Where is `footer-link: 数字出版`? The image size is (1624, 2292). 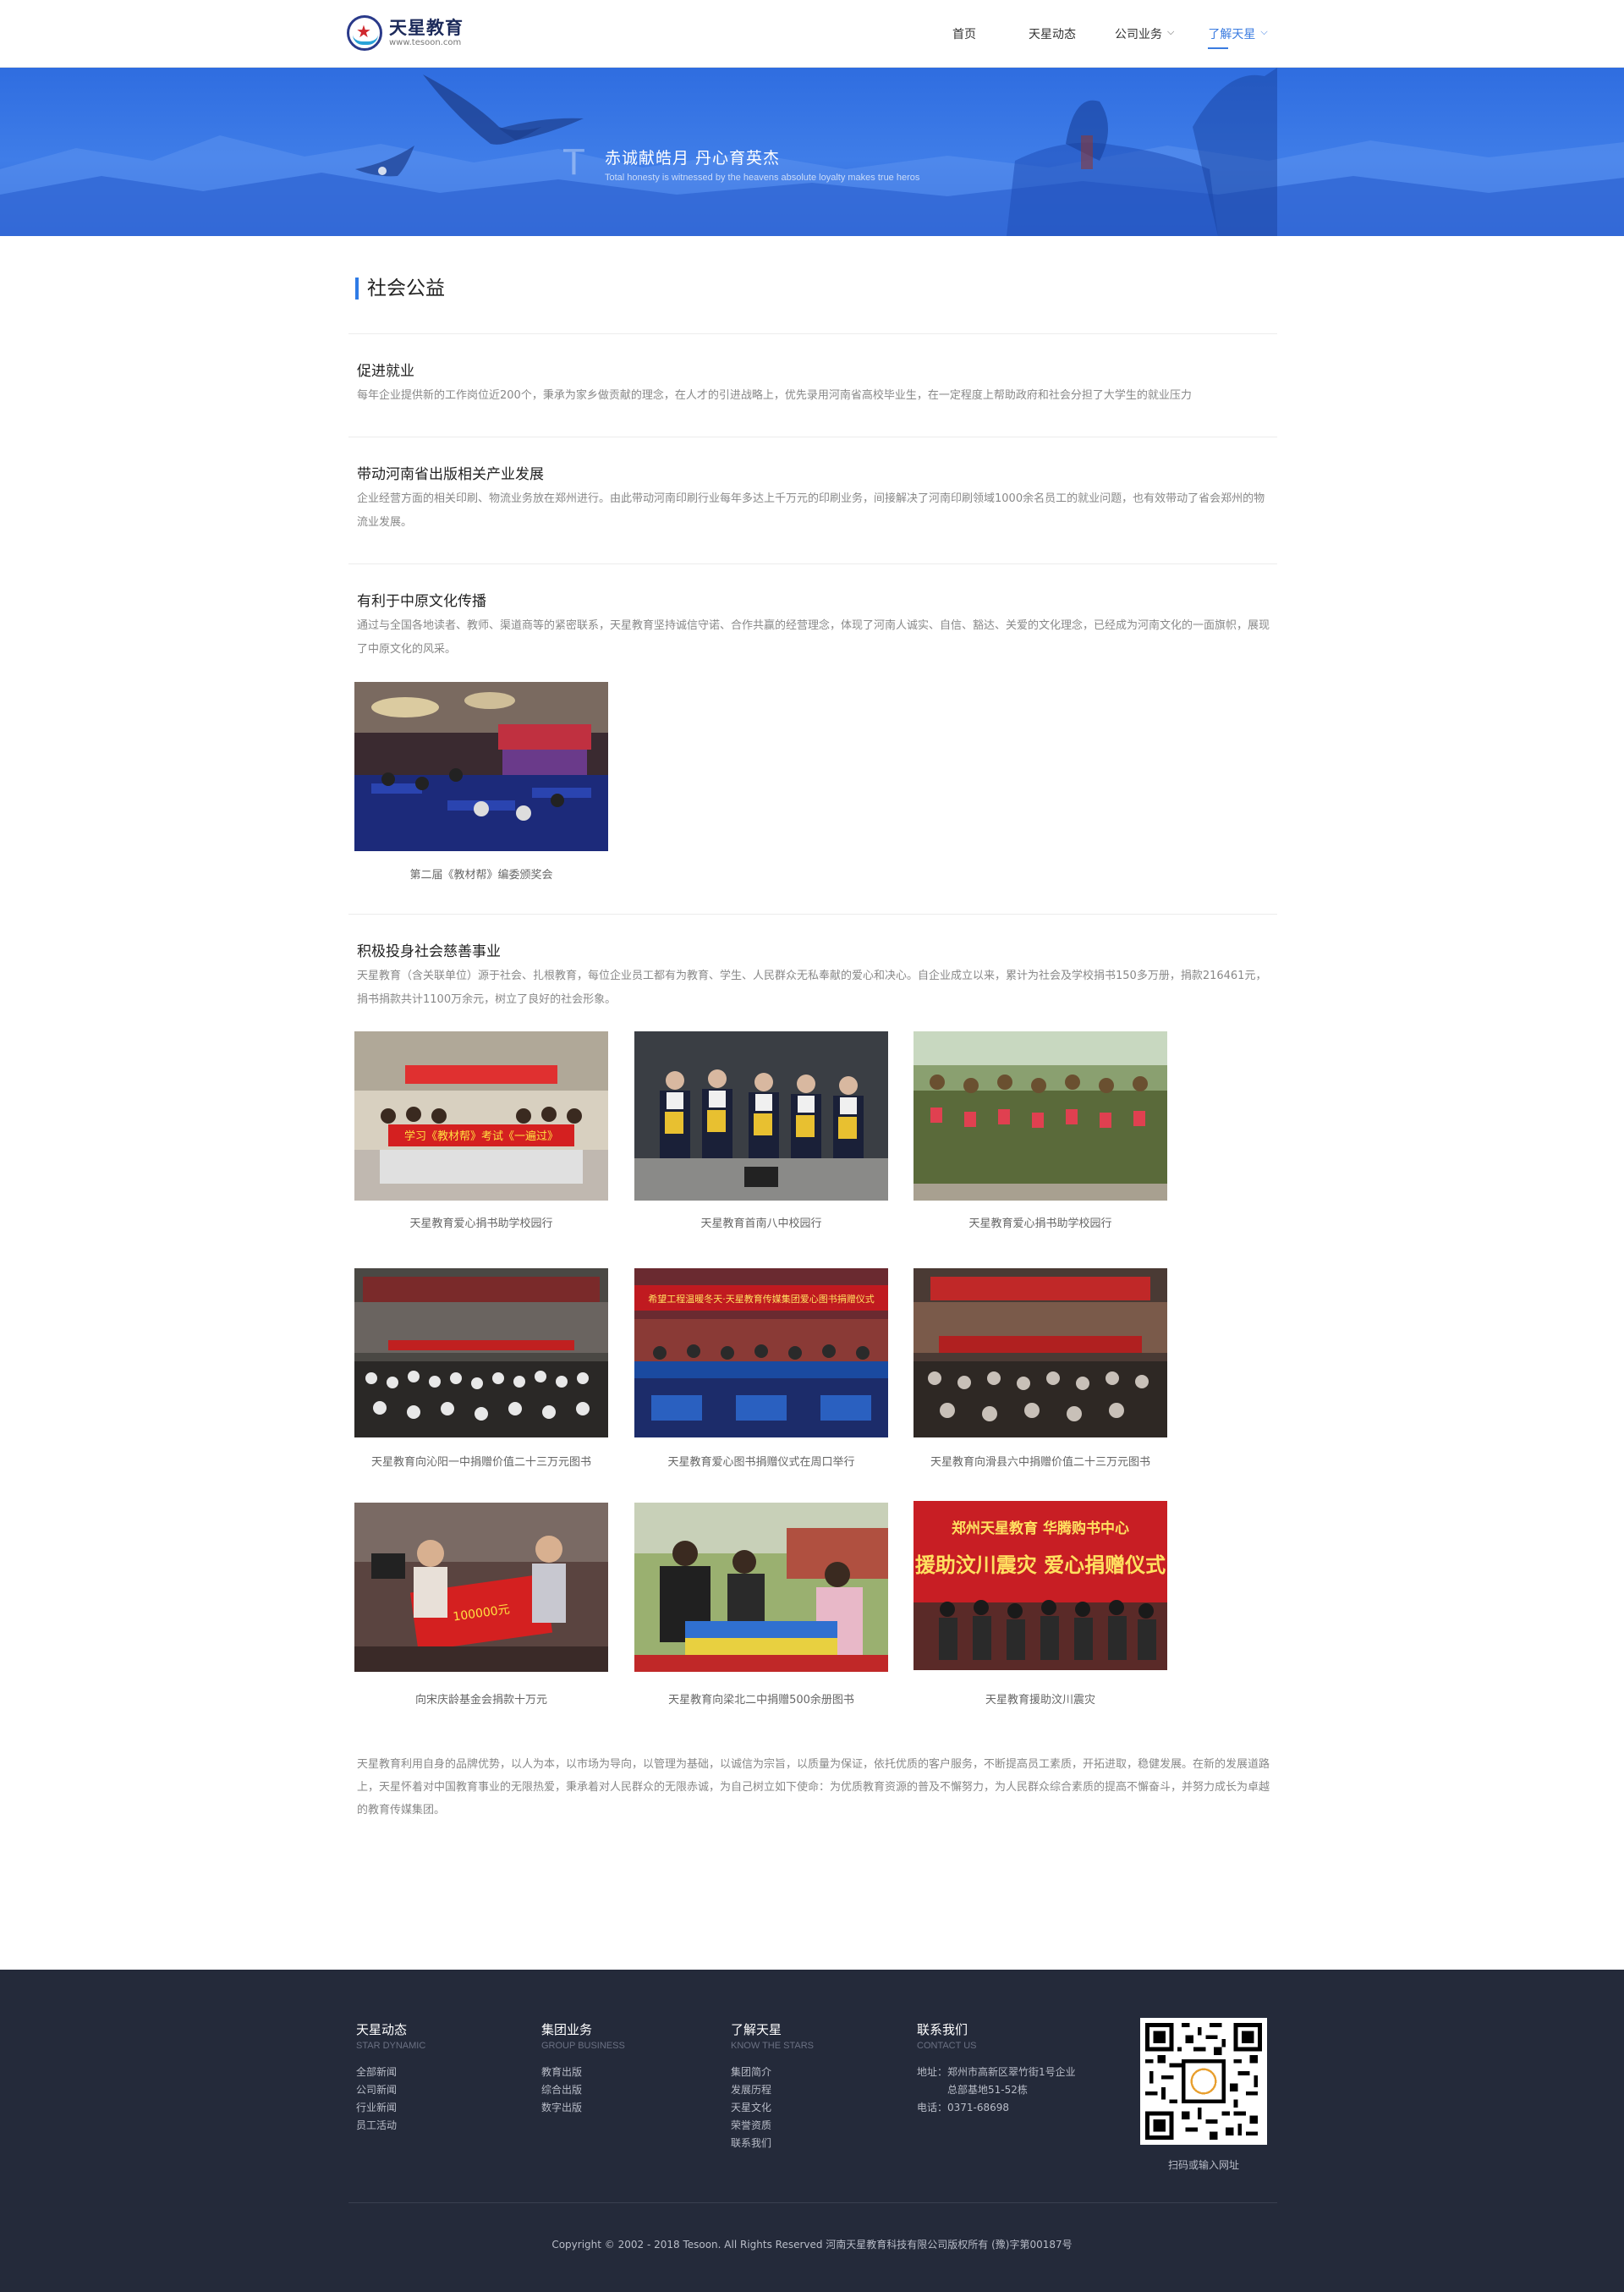 footer-link: 数字出版 is located at coordinates (583, 2108).